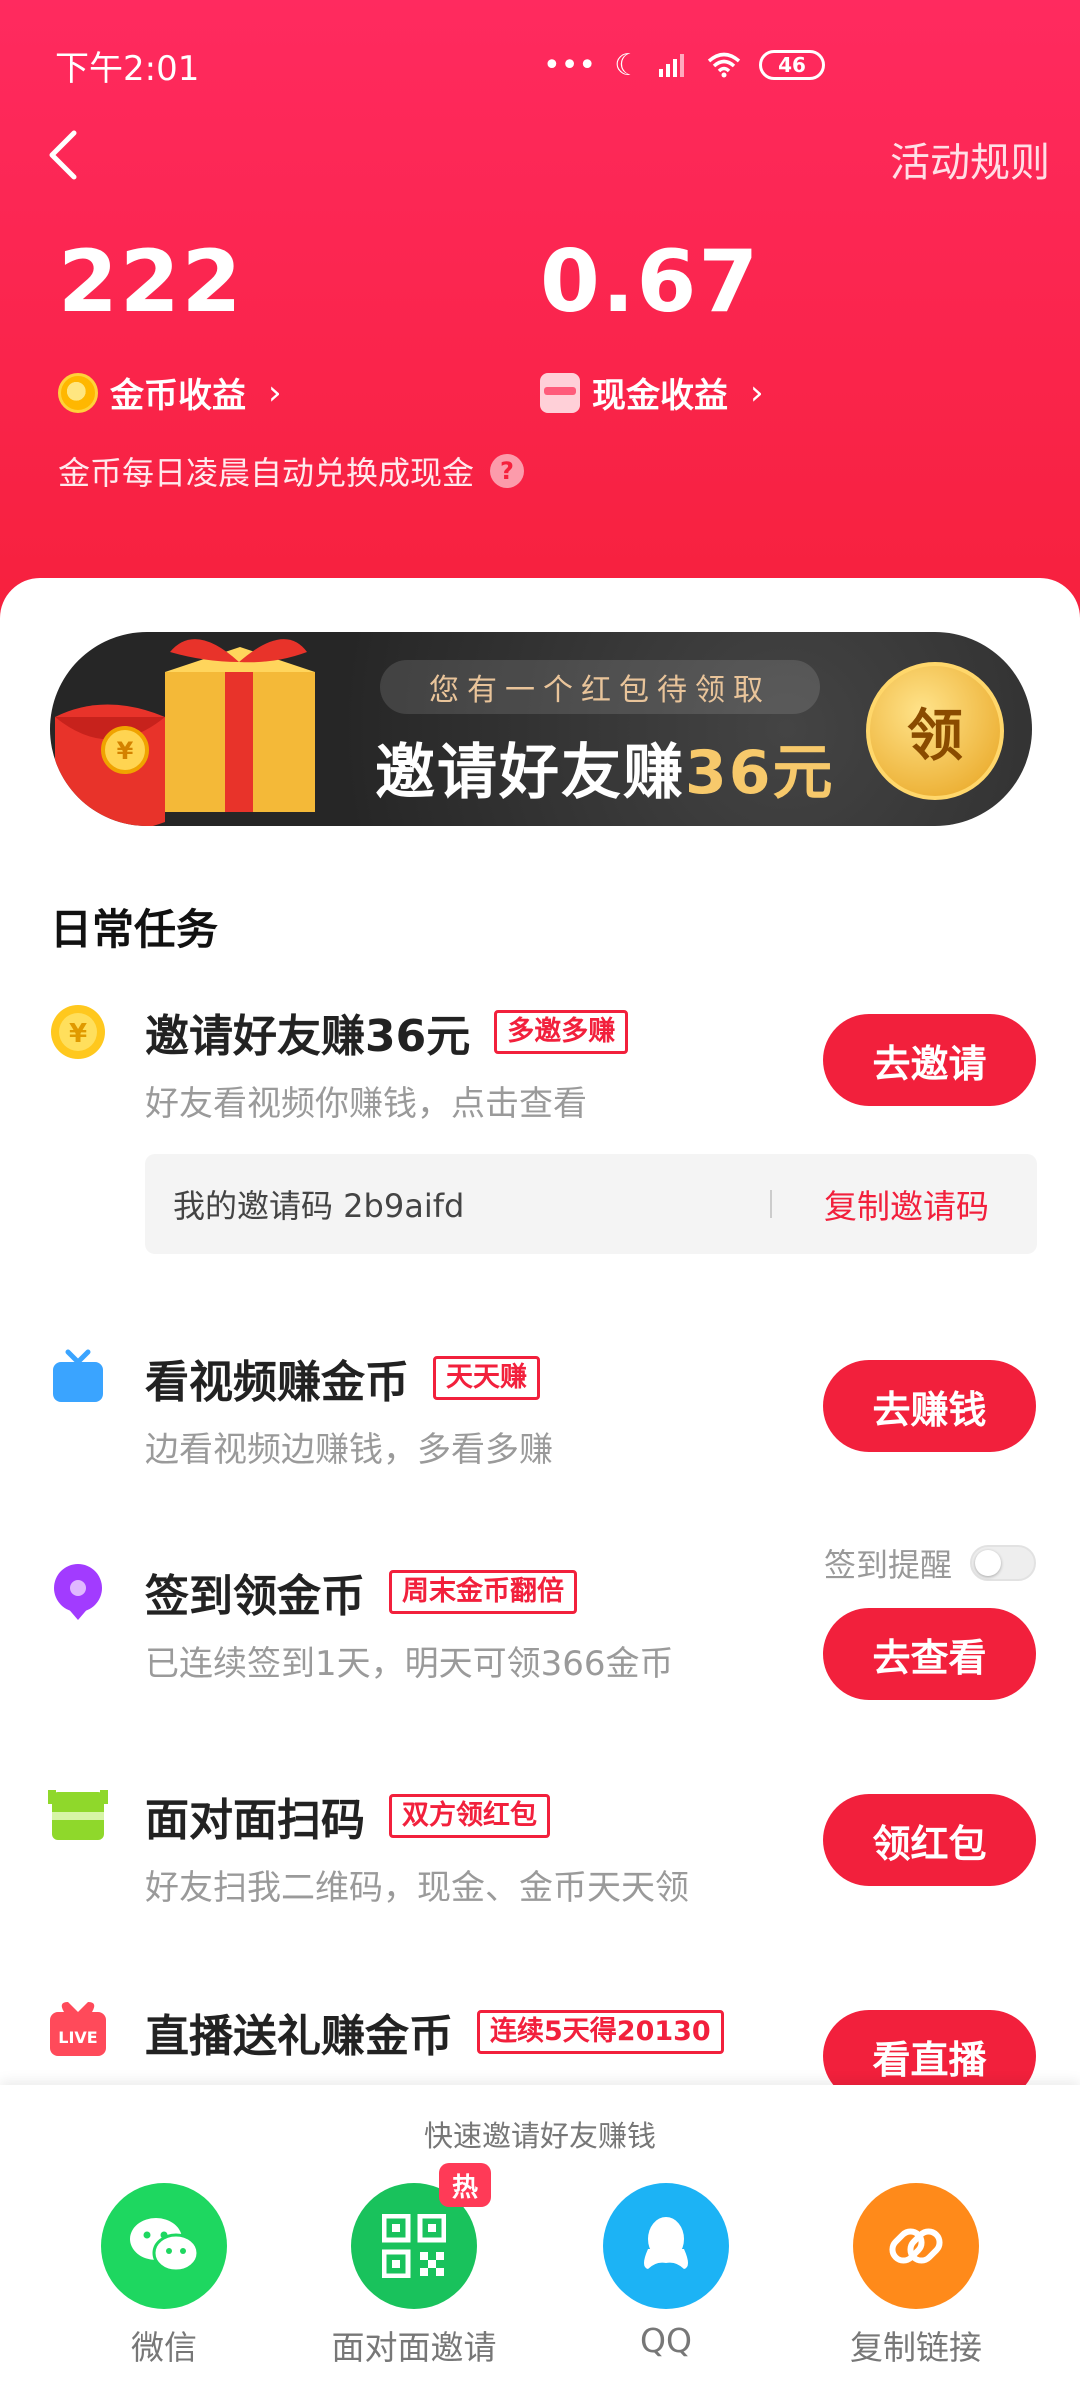  What do you see at coordinates (929, 1654) in the screenshot?
I see `go-view-button: 去查看` at bounding box center [929, 1654].